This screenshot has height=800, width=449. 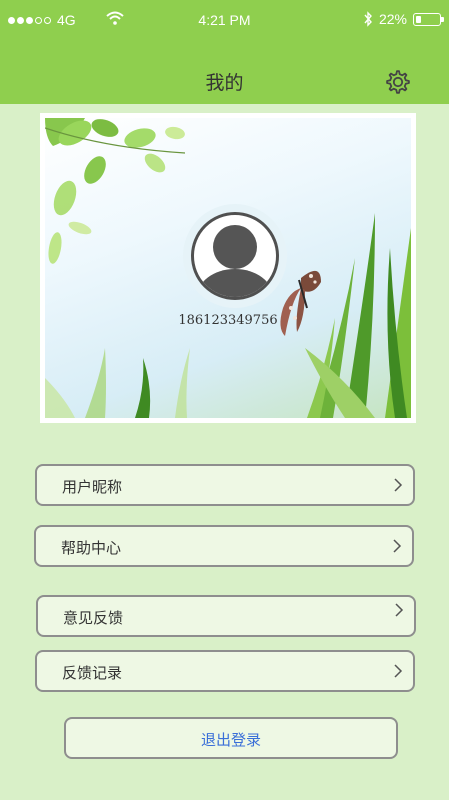 What do you see at coordinates (225, 671) in the screenshot?
I see `menu-item-feedback-history: 反馈记录` at bounding box center [225, 671].